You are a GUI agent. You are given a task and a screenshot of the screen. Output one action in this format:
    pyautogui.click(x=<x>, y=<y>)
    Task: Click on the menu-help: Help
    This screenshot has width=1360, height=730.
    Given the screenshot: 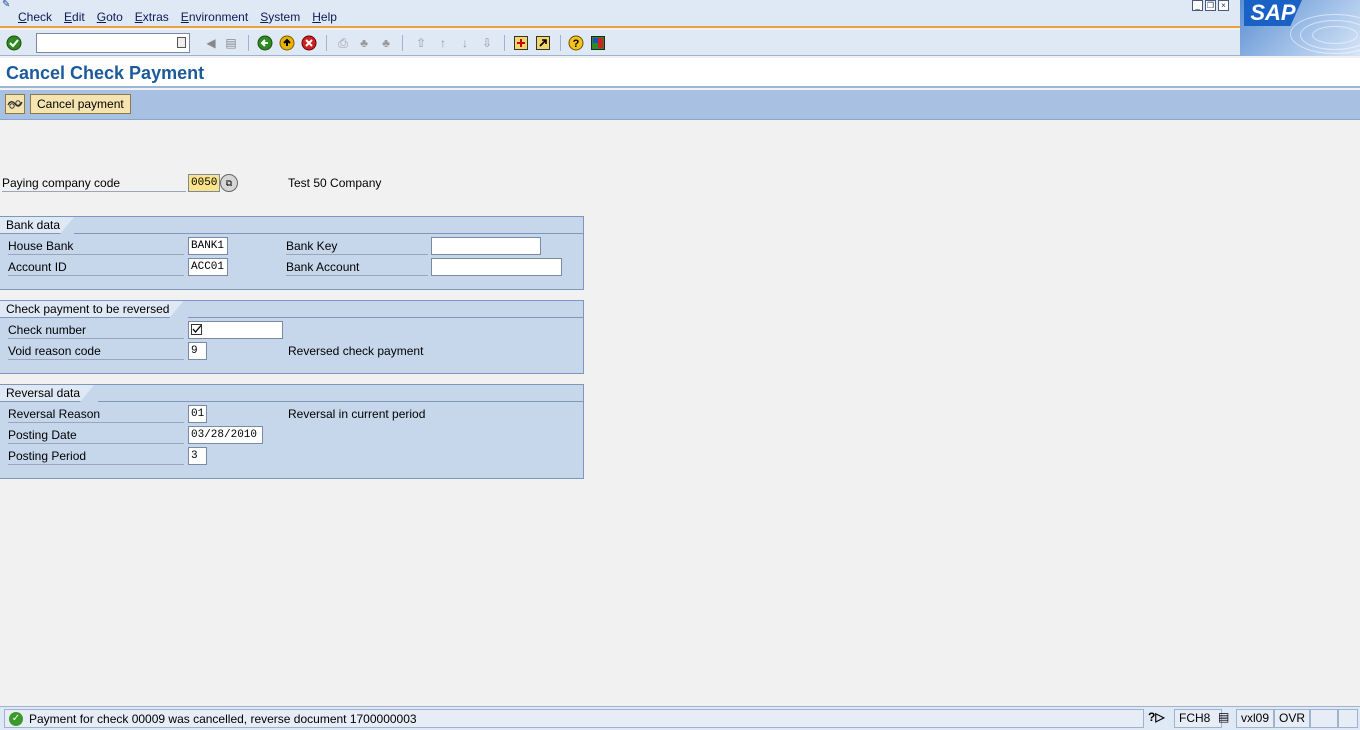 What is the action you would take?
    pyautogui.click(x=324, y=17)
    